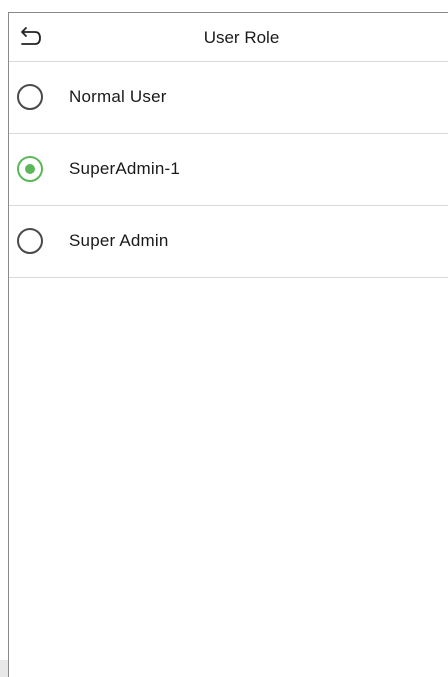  What do you see at coordinates (241, 37) in the screenshot?
I see `page-title: User Role` at bounding box center [241, 37].